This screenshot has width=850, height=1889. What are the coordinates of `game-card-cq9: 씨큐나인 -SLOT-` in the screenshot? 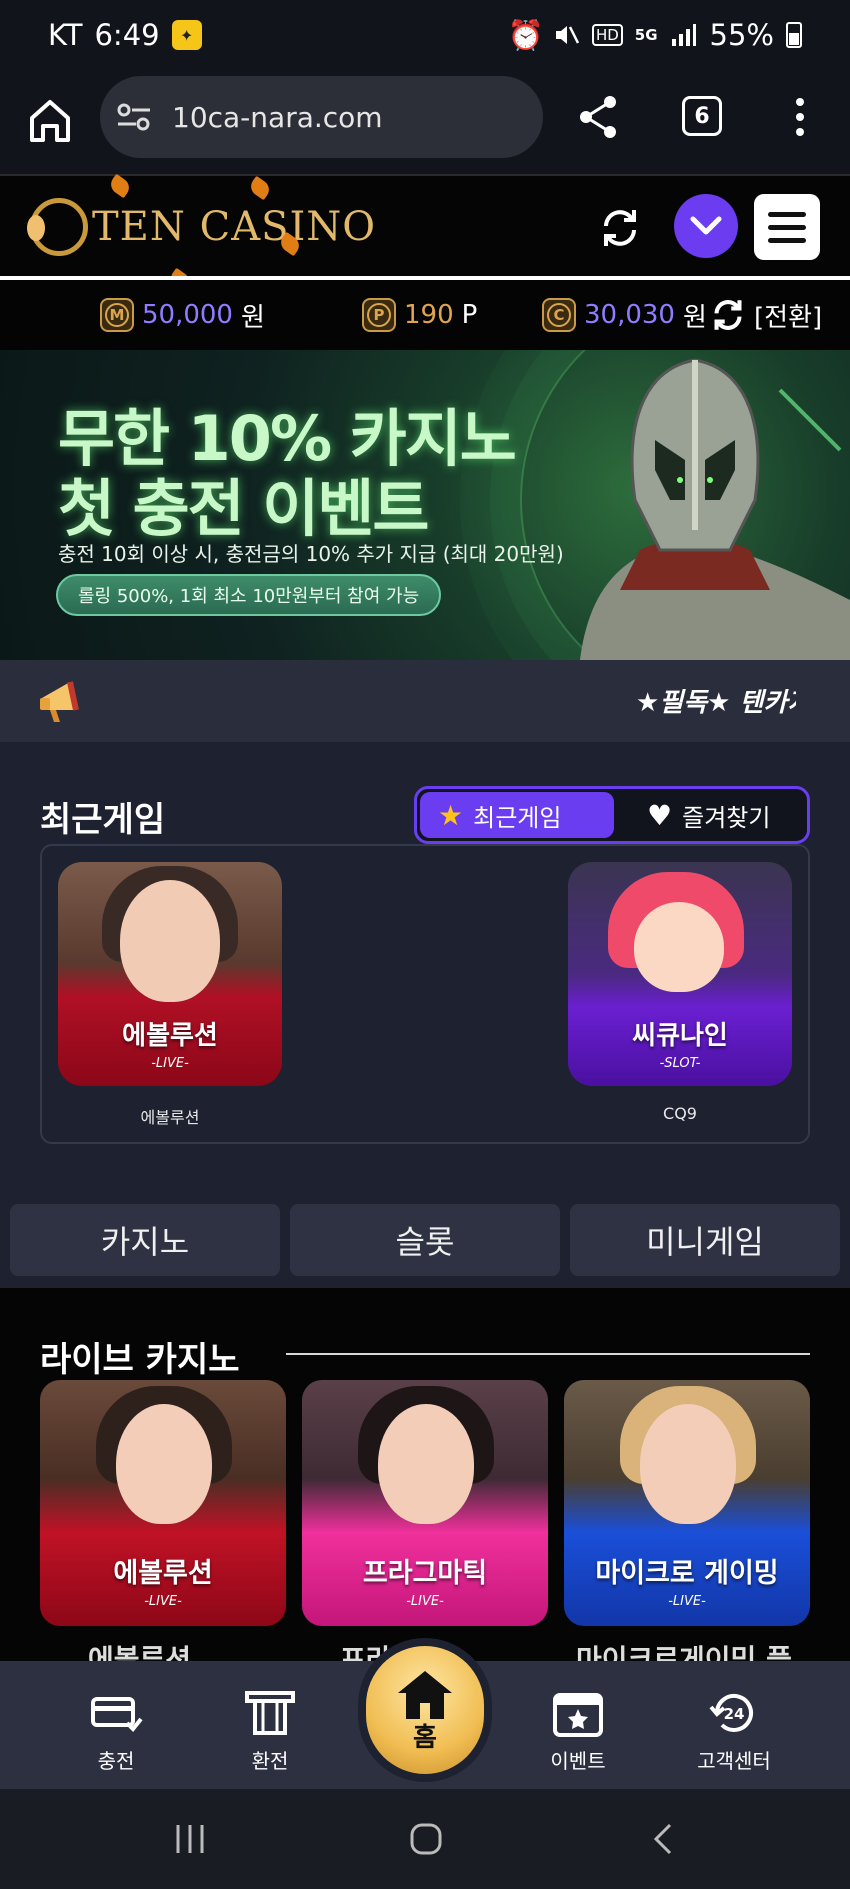 It's located at (680, 974).